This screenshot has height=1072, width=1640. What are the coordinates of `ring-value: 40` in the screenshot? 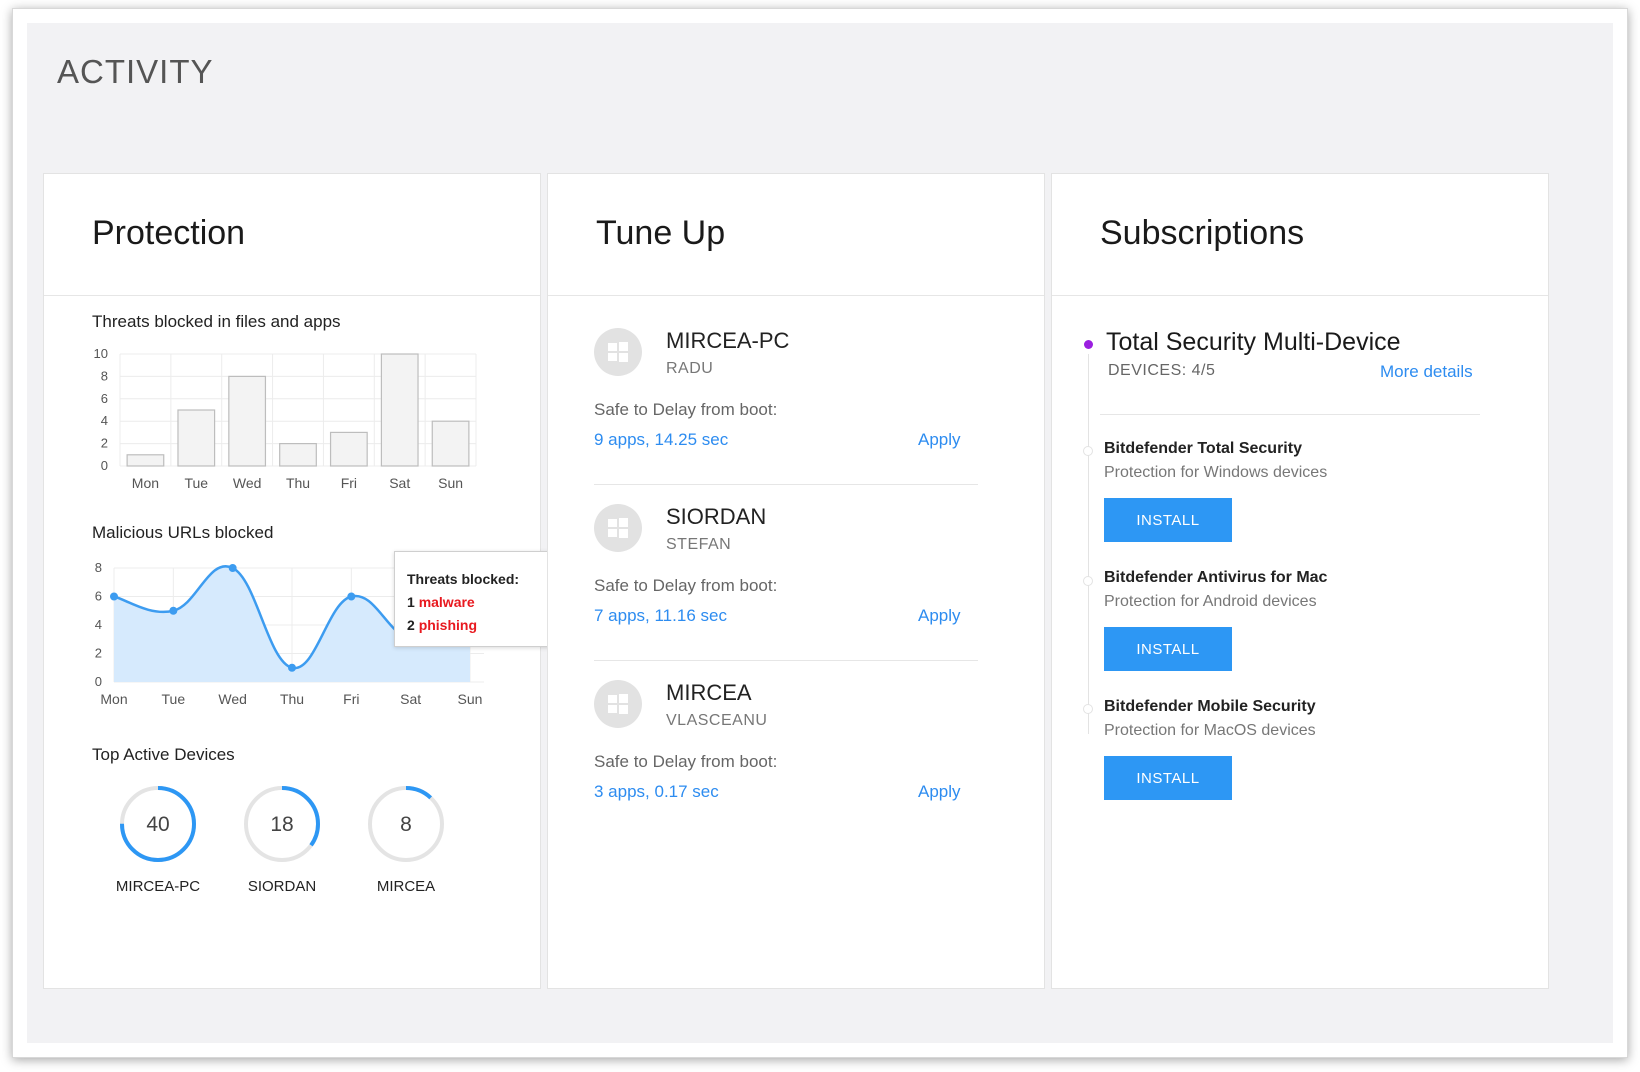 It's located at (157, 824).